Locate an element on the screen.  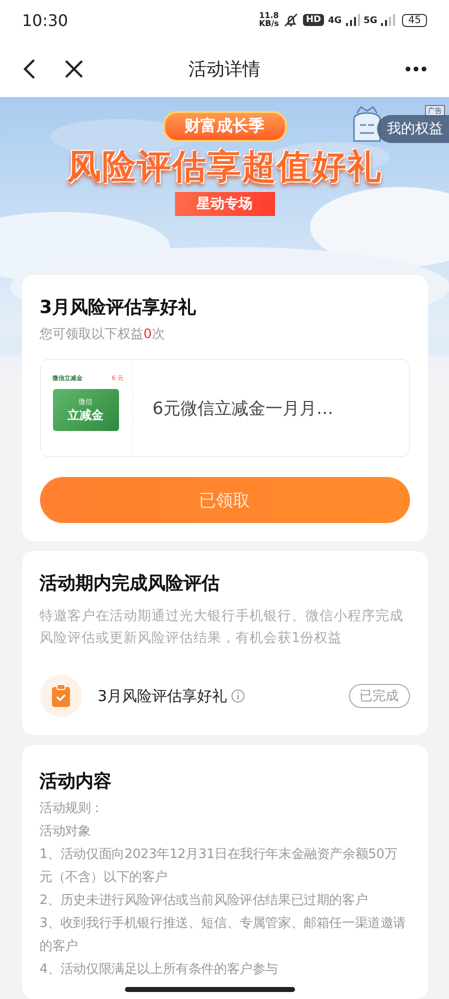
banner-headline: 风险评估享超值好礼 is located at coordinates (224, 167).